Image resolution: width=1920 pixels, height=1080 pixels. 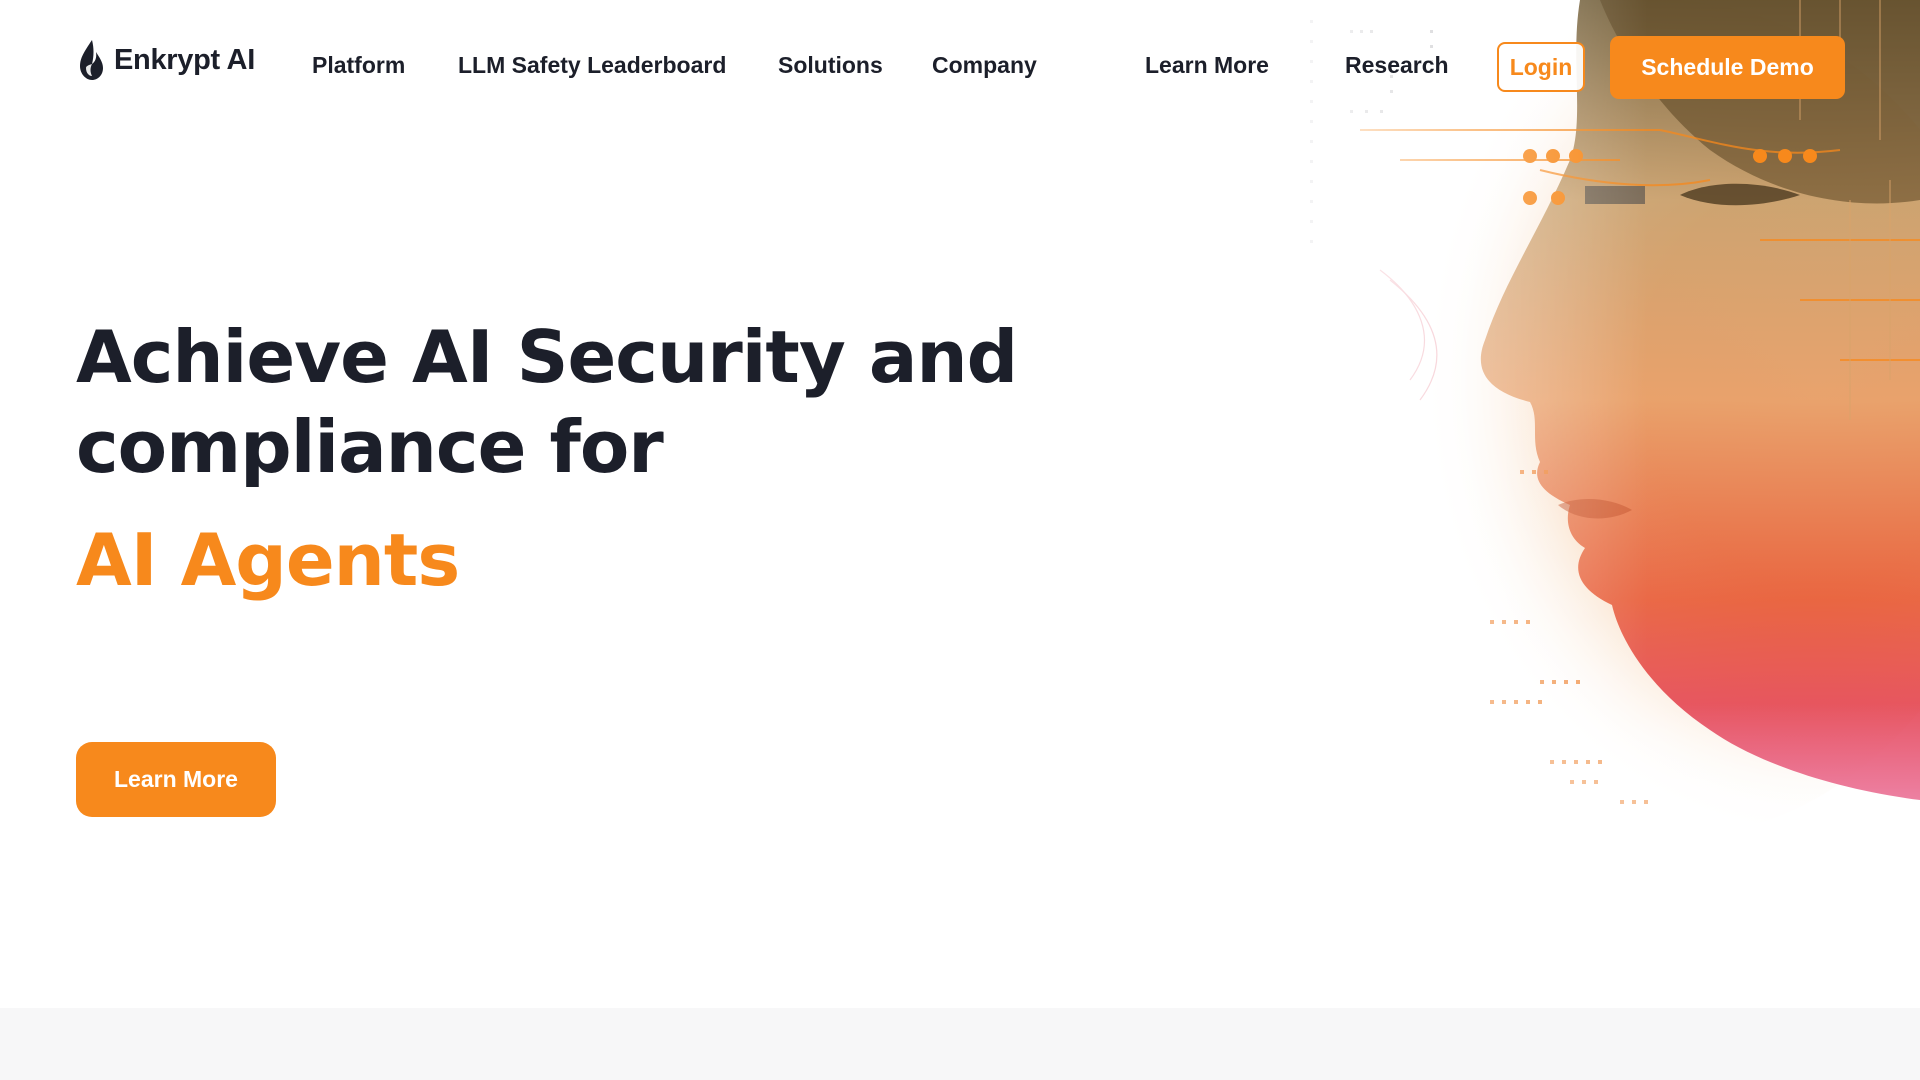 I want to click on nav-platform: Platform, so click(x=358, y=65).